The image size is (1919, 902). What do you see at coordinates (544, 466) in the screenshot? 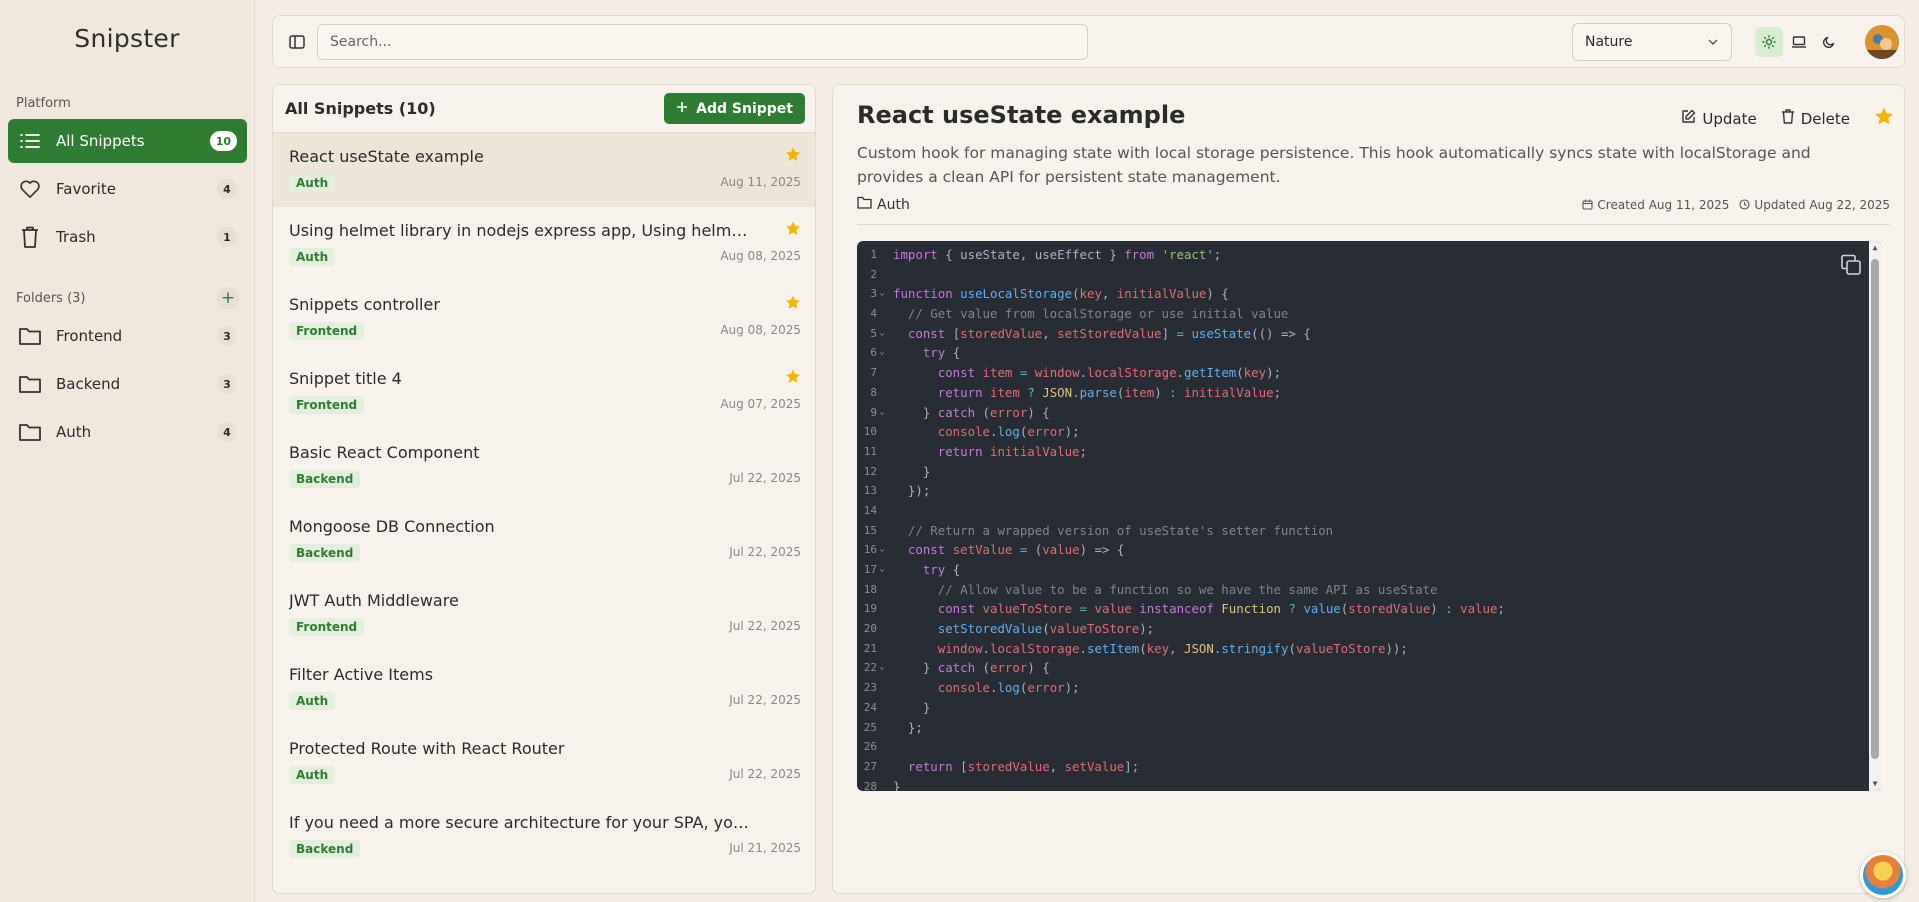
I see `snippet-list-item: Basic React Component Backend Jul 22, 2025` at bounding box center [544, 466].